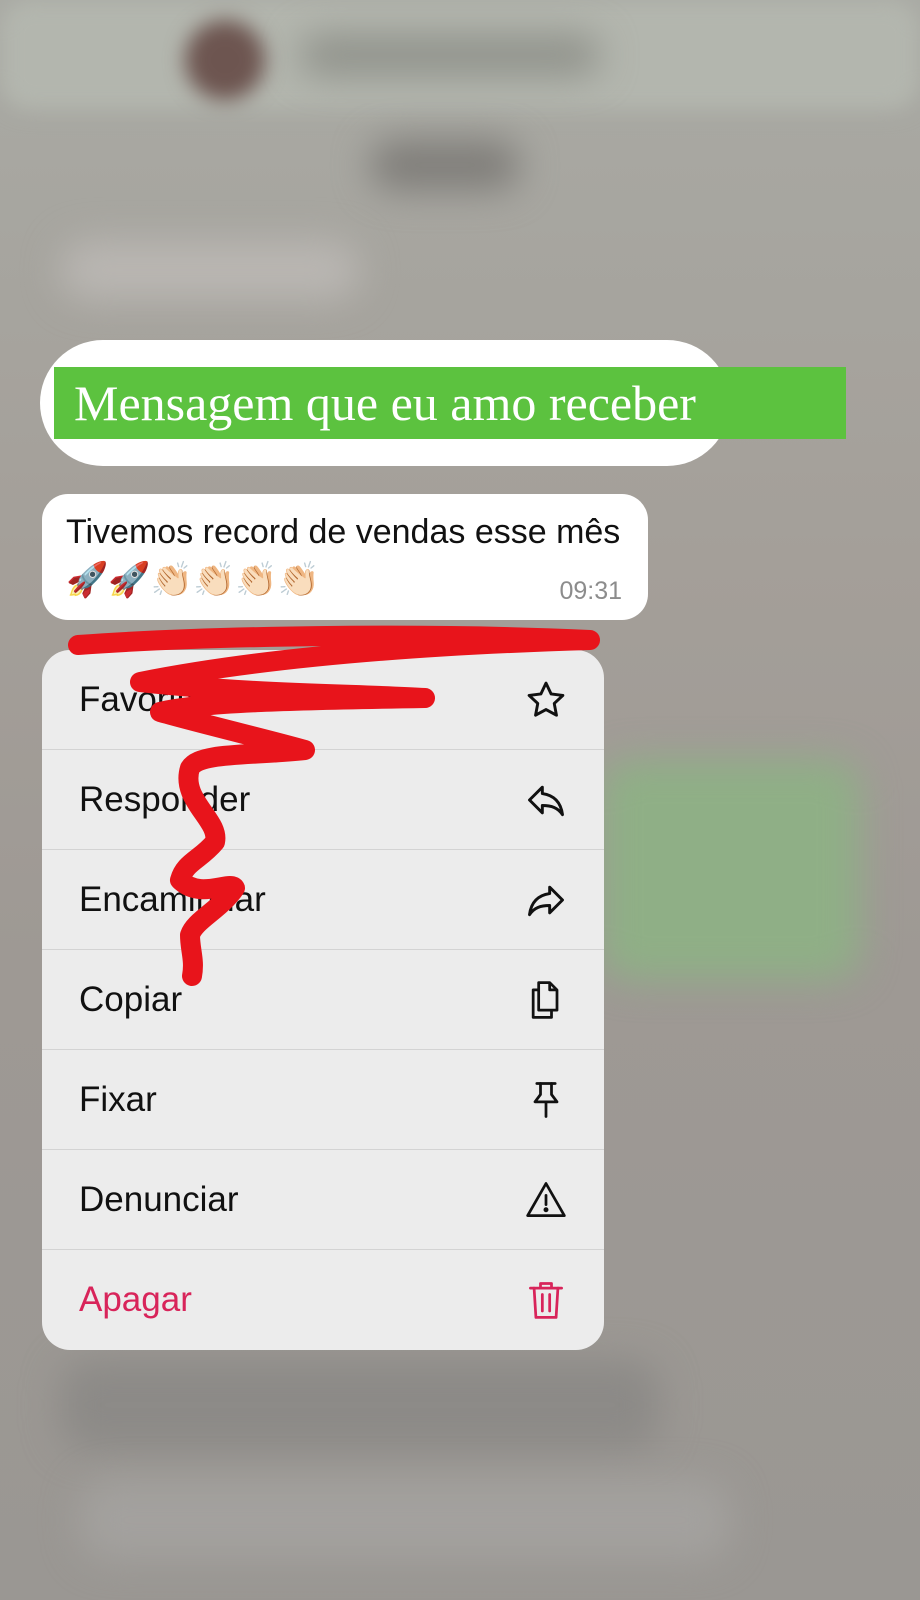  What do you see at coordinates (450, 55) in the screenshot?
I see `contact-name-blurred` at bounding box center [450, 55].